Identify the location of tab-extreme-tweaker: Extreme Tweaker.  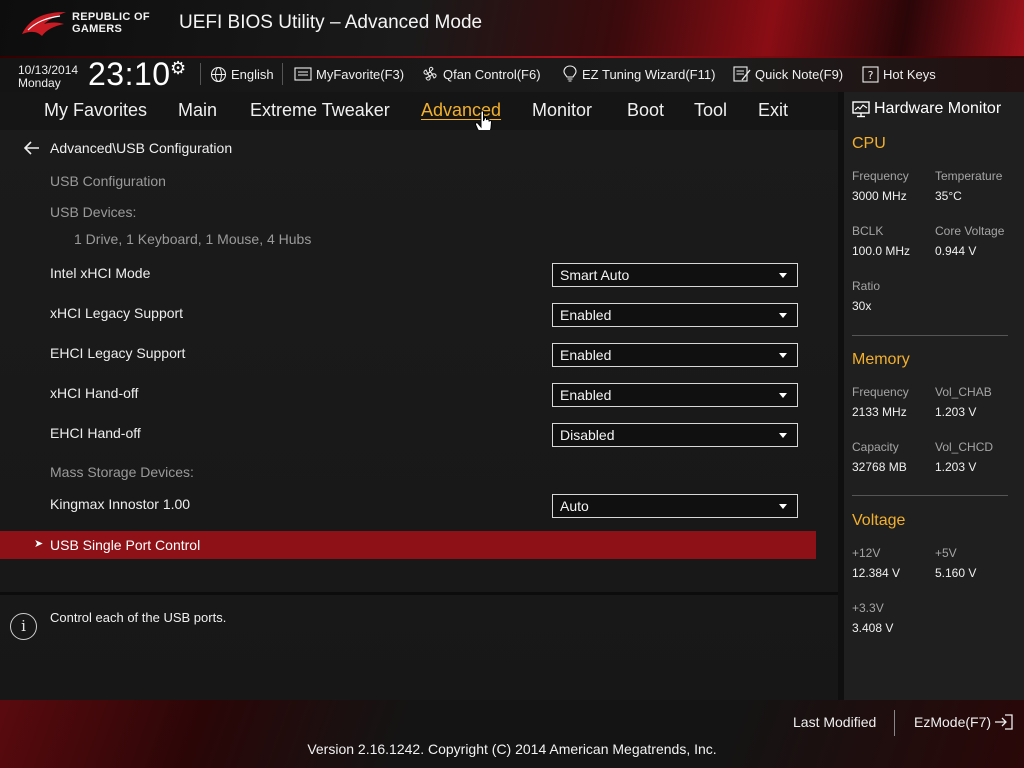
(320, 110).